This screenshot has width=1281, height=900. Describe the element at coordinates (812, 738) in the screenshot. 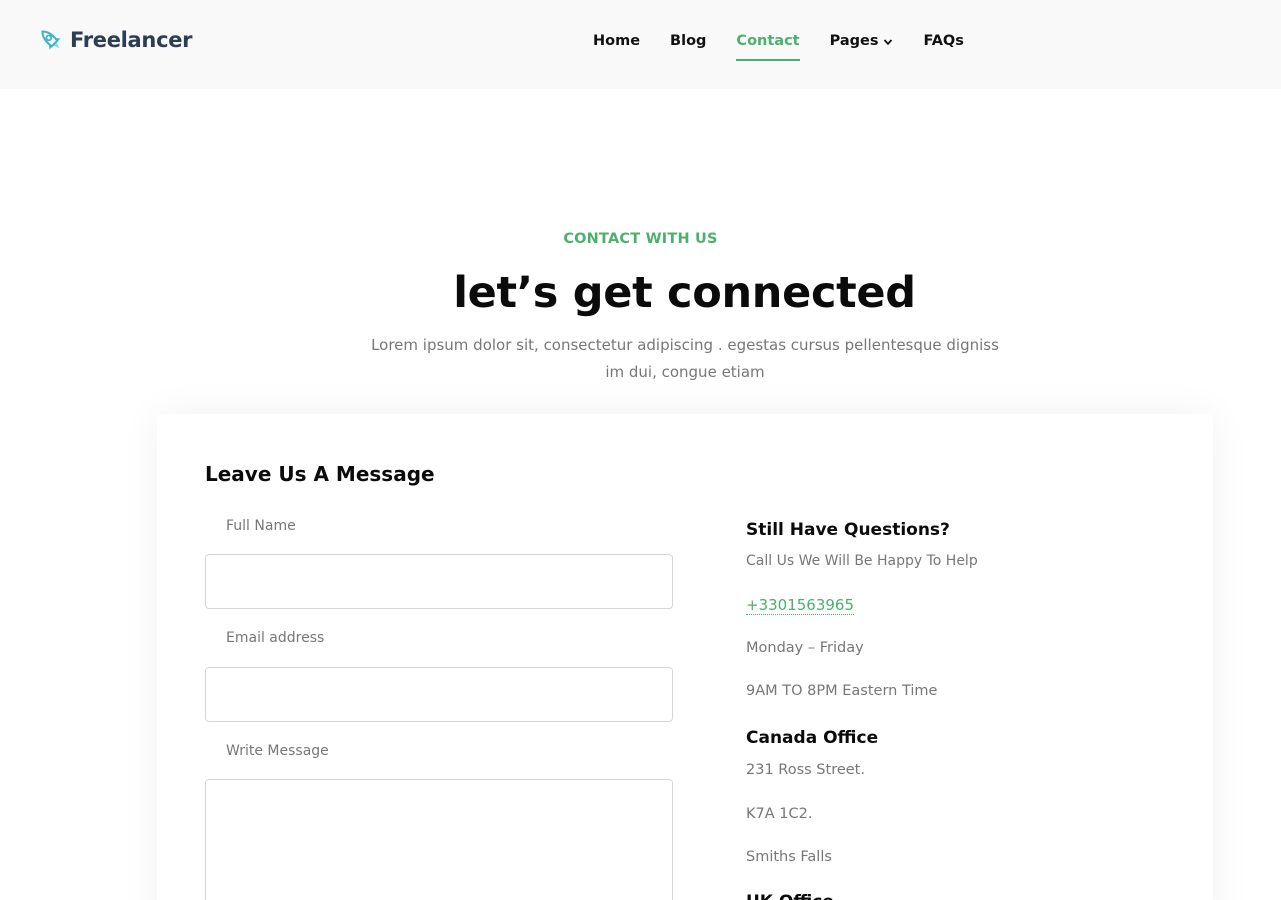

I see `canada-office-heading: Canada Office` at that location.